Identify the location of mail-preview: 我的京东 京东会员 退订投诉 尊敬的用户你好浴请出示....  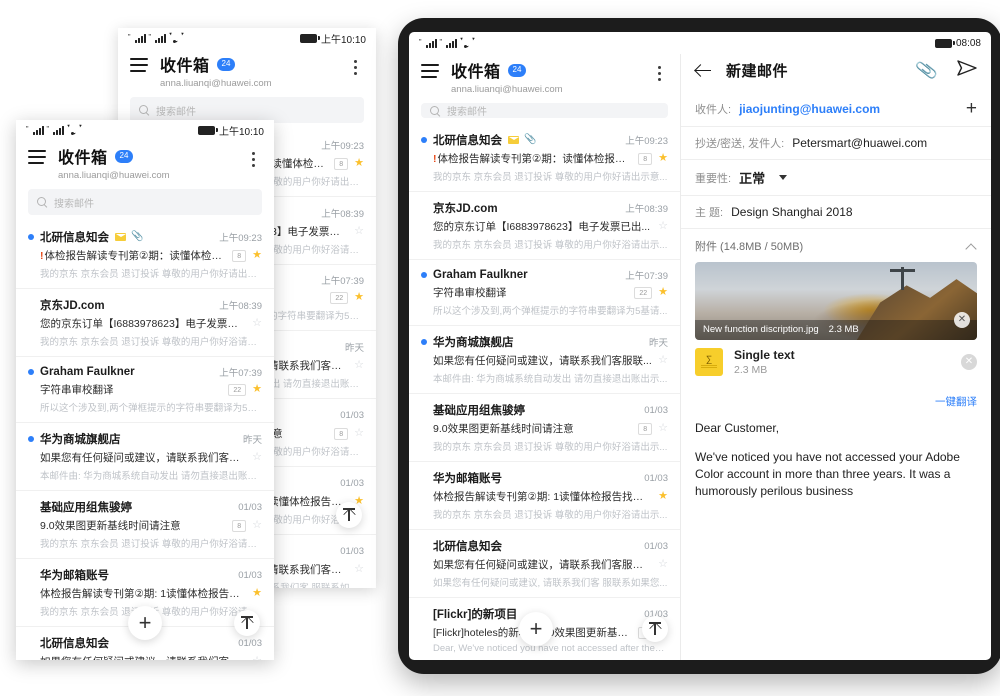
(151, 544).